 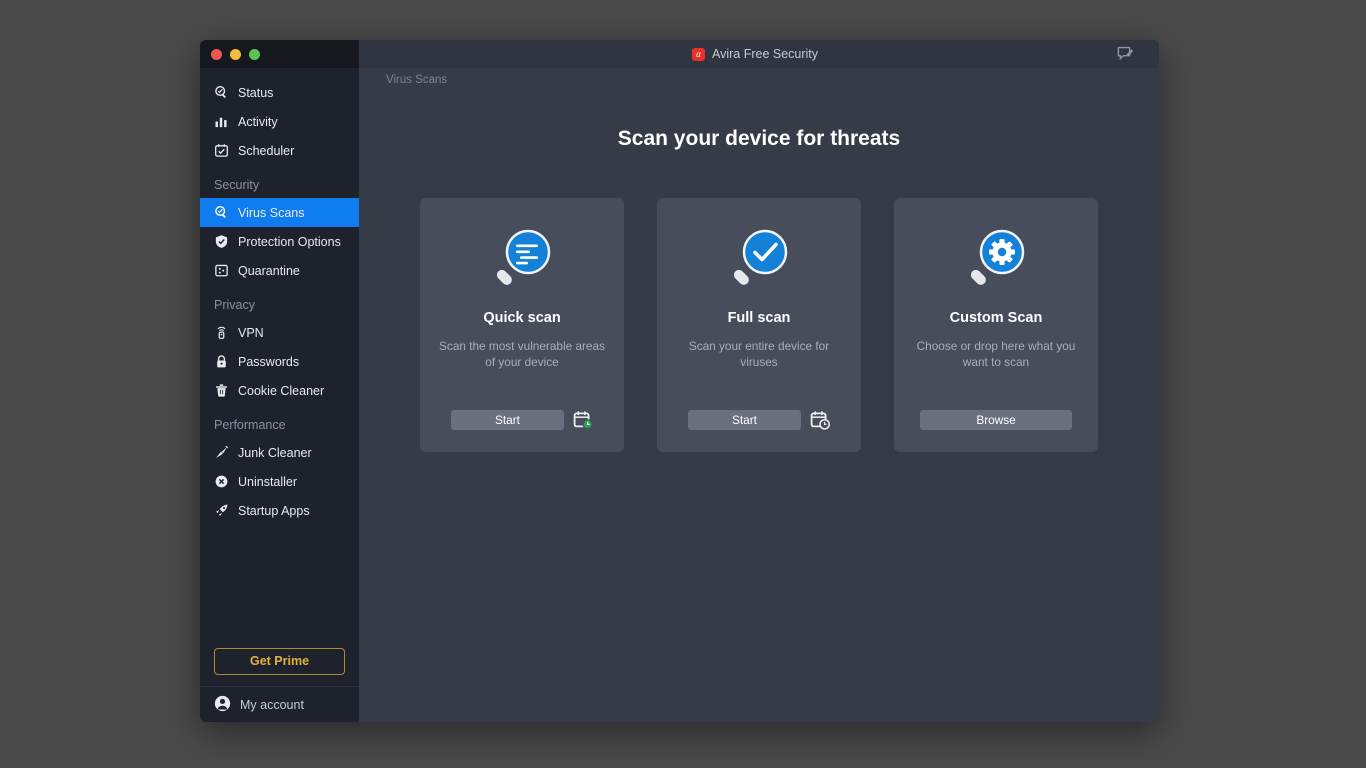 I want to click on card-description: Scan your entire device for viruses, so click(x=759, y=354).